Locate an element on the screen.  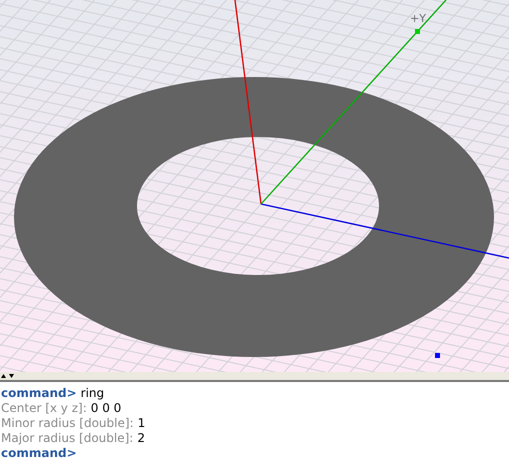
input-prompt: Major radius [double]: is located at coordinates (67, 438).